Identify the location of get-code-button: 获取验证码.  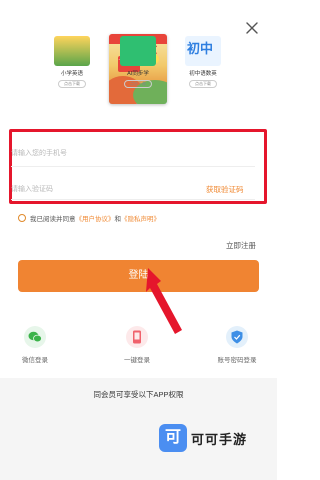
(225, 189).